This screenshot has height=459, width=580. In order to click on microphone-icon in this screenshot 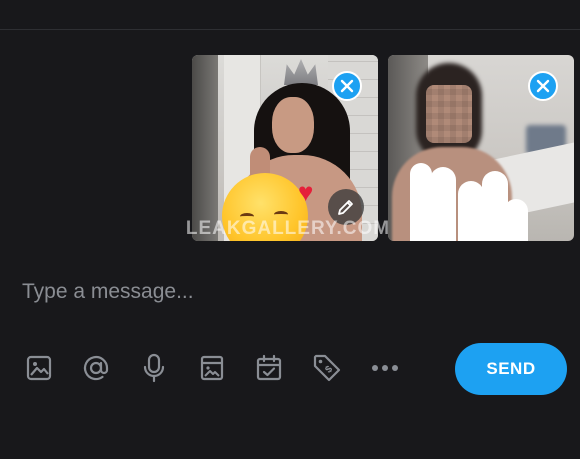, I will do `click(154, 368)`.